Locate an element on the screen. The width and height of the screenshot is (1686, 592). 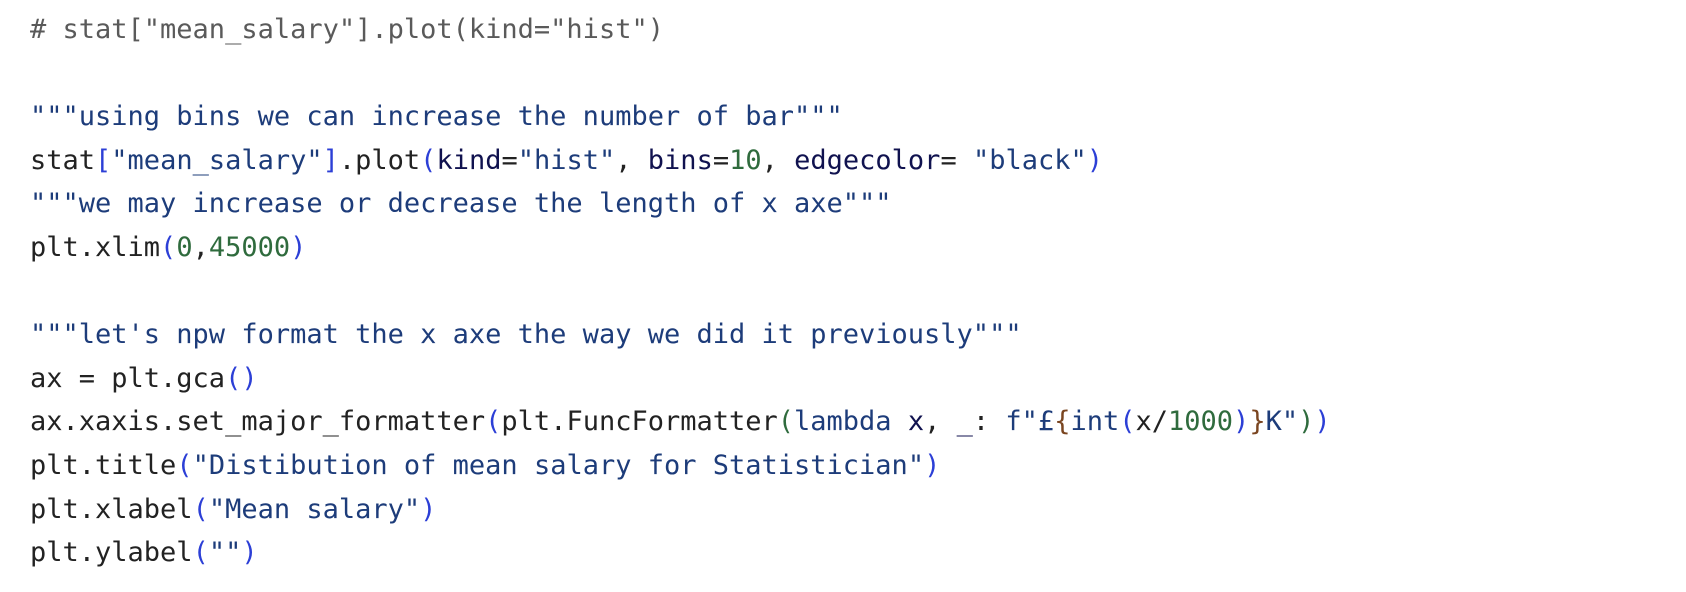
code-token-plain: plt.ylabel is located at coordinates (111, 553).